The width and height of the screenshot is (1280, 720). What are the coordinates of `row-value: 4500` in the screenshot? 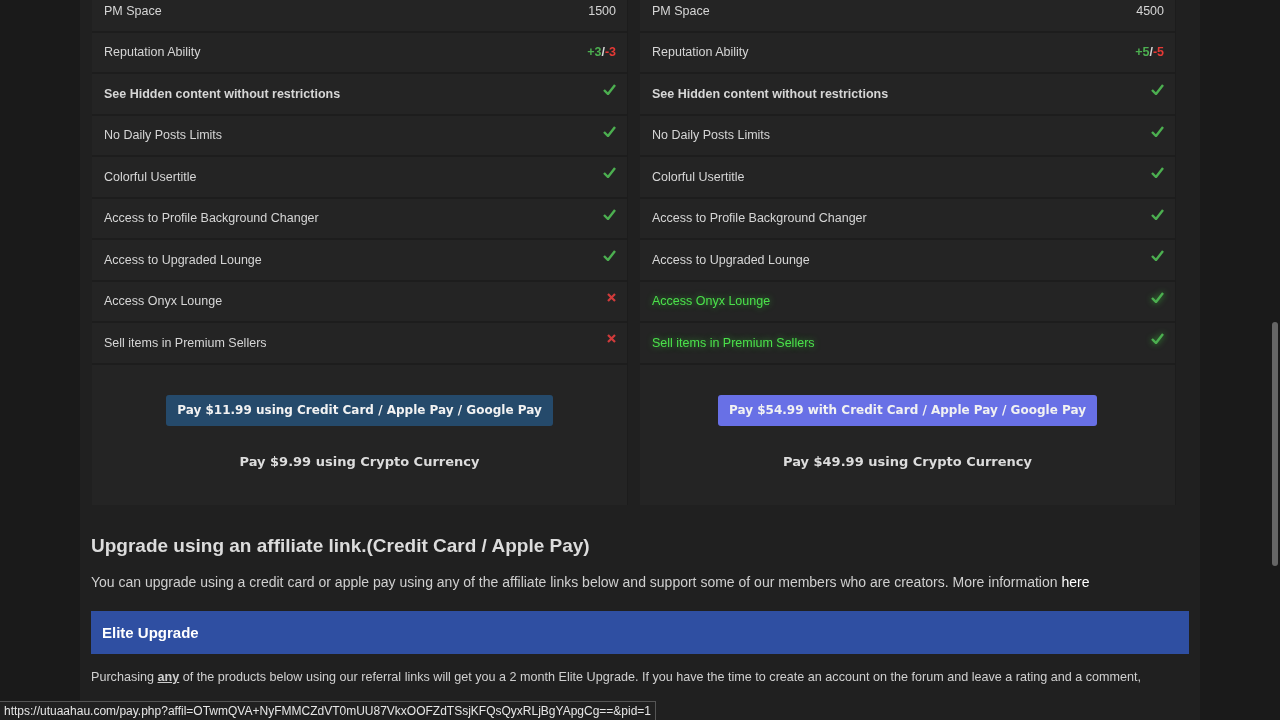 It's located at (1150, 10).